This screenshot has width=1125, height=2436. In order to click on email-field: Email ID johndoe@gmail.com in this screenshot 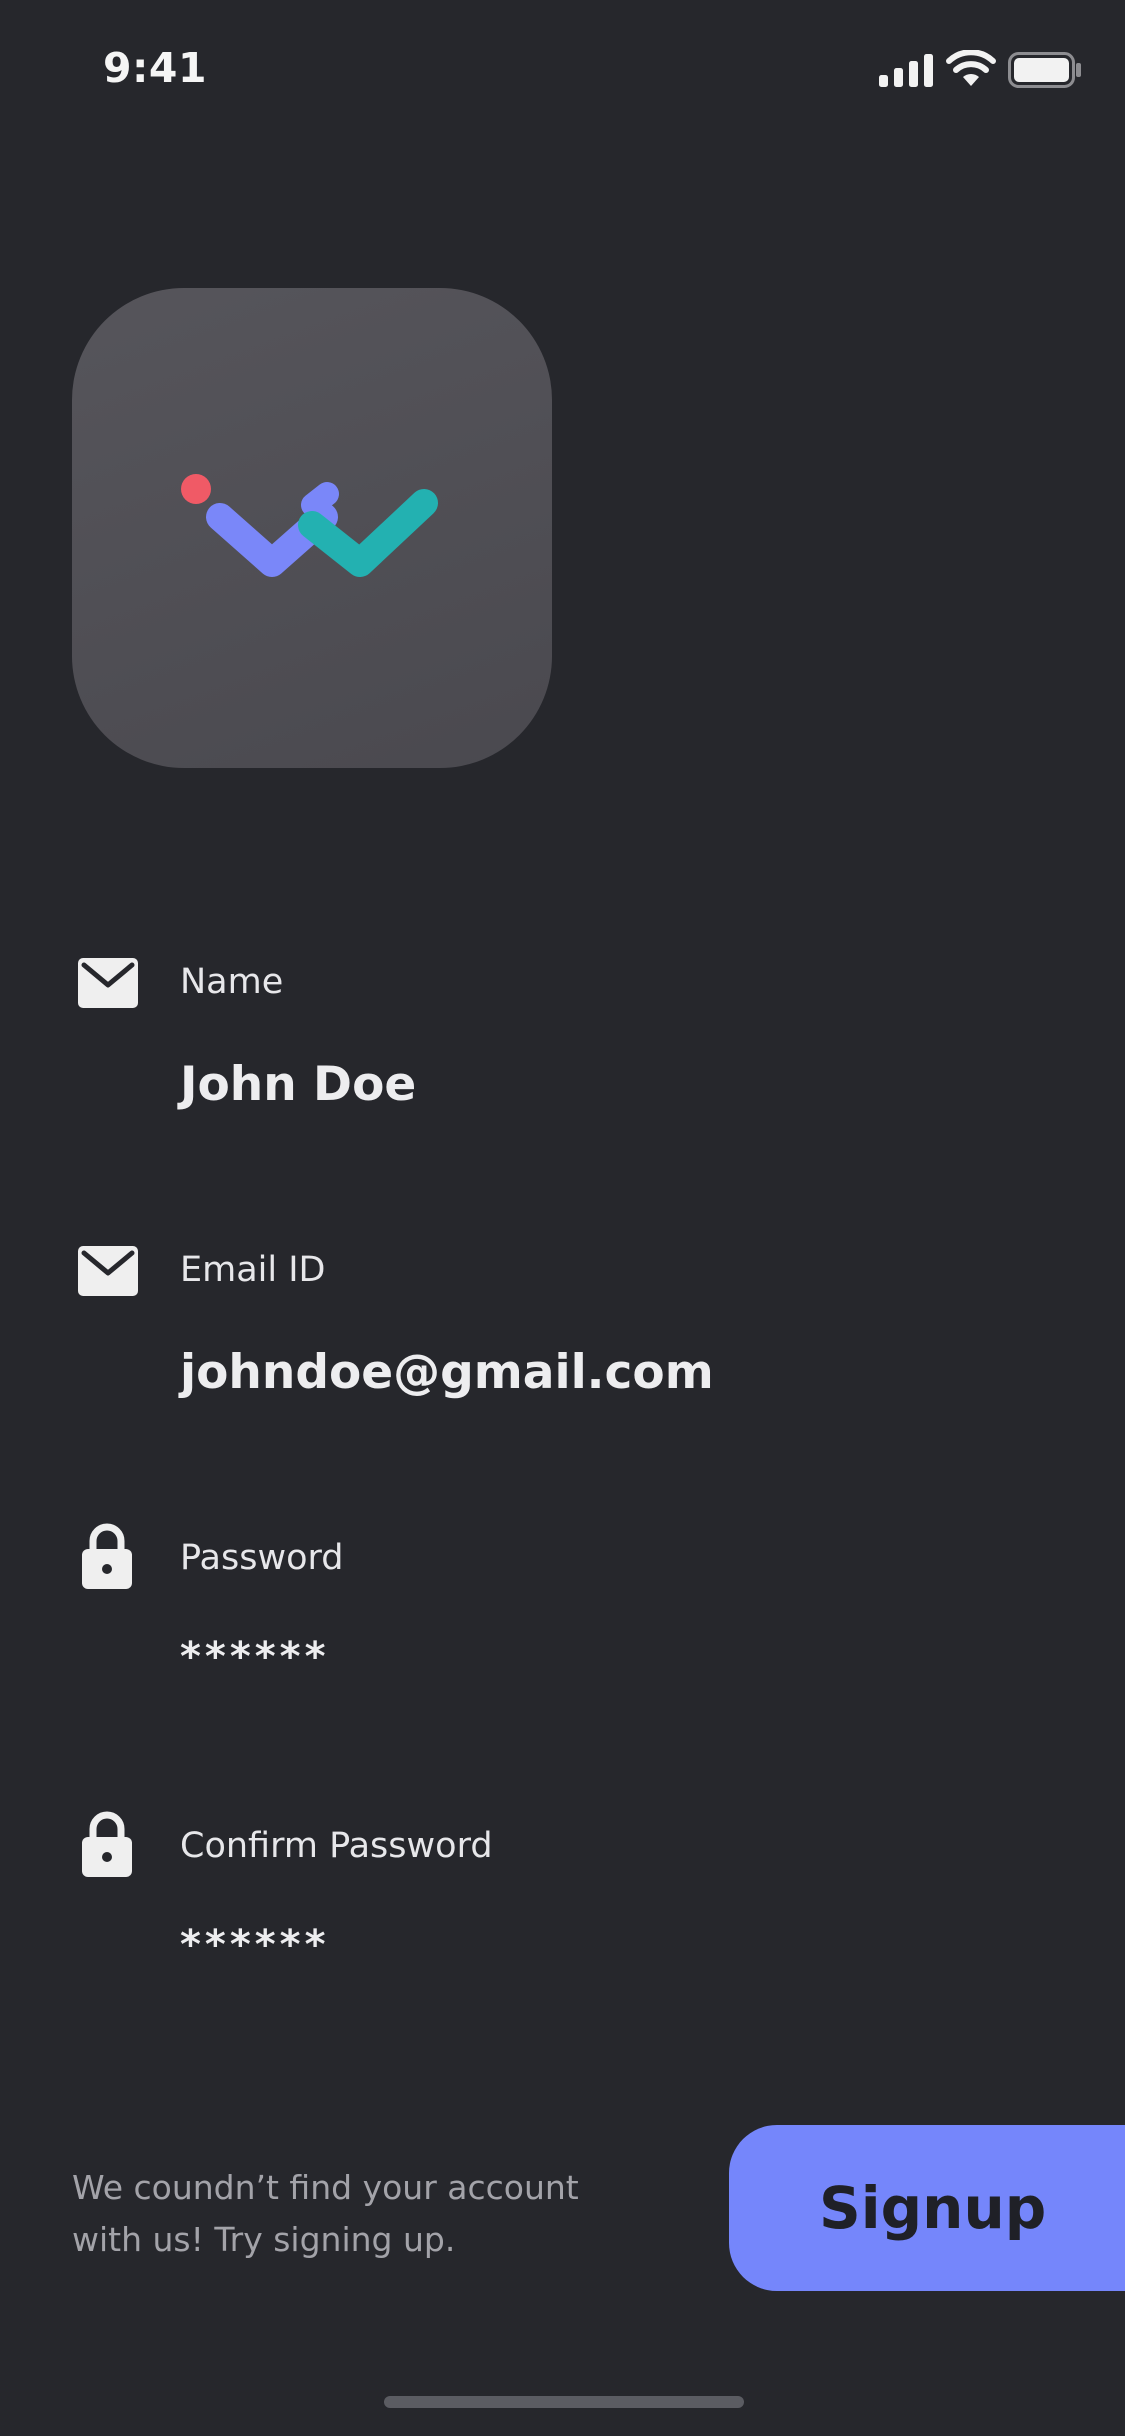, I will do `click(562, 1333)`.